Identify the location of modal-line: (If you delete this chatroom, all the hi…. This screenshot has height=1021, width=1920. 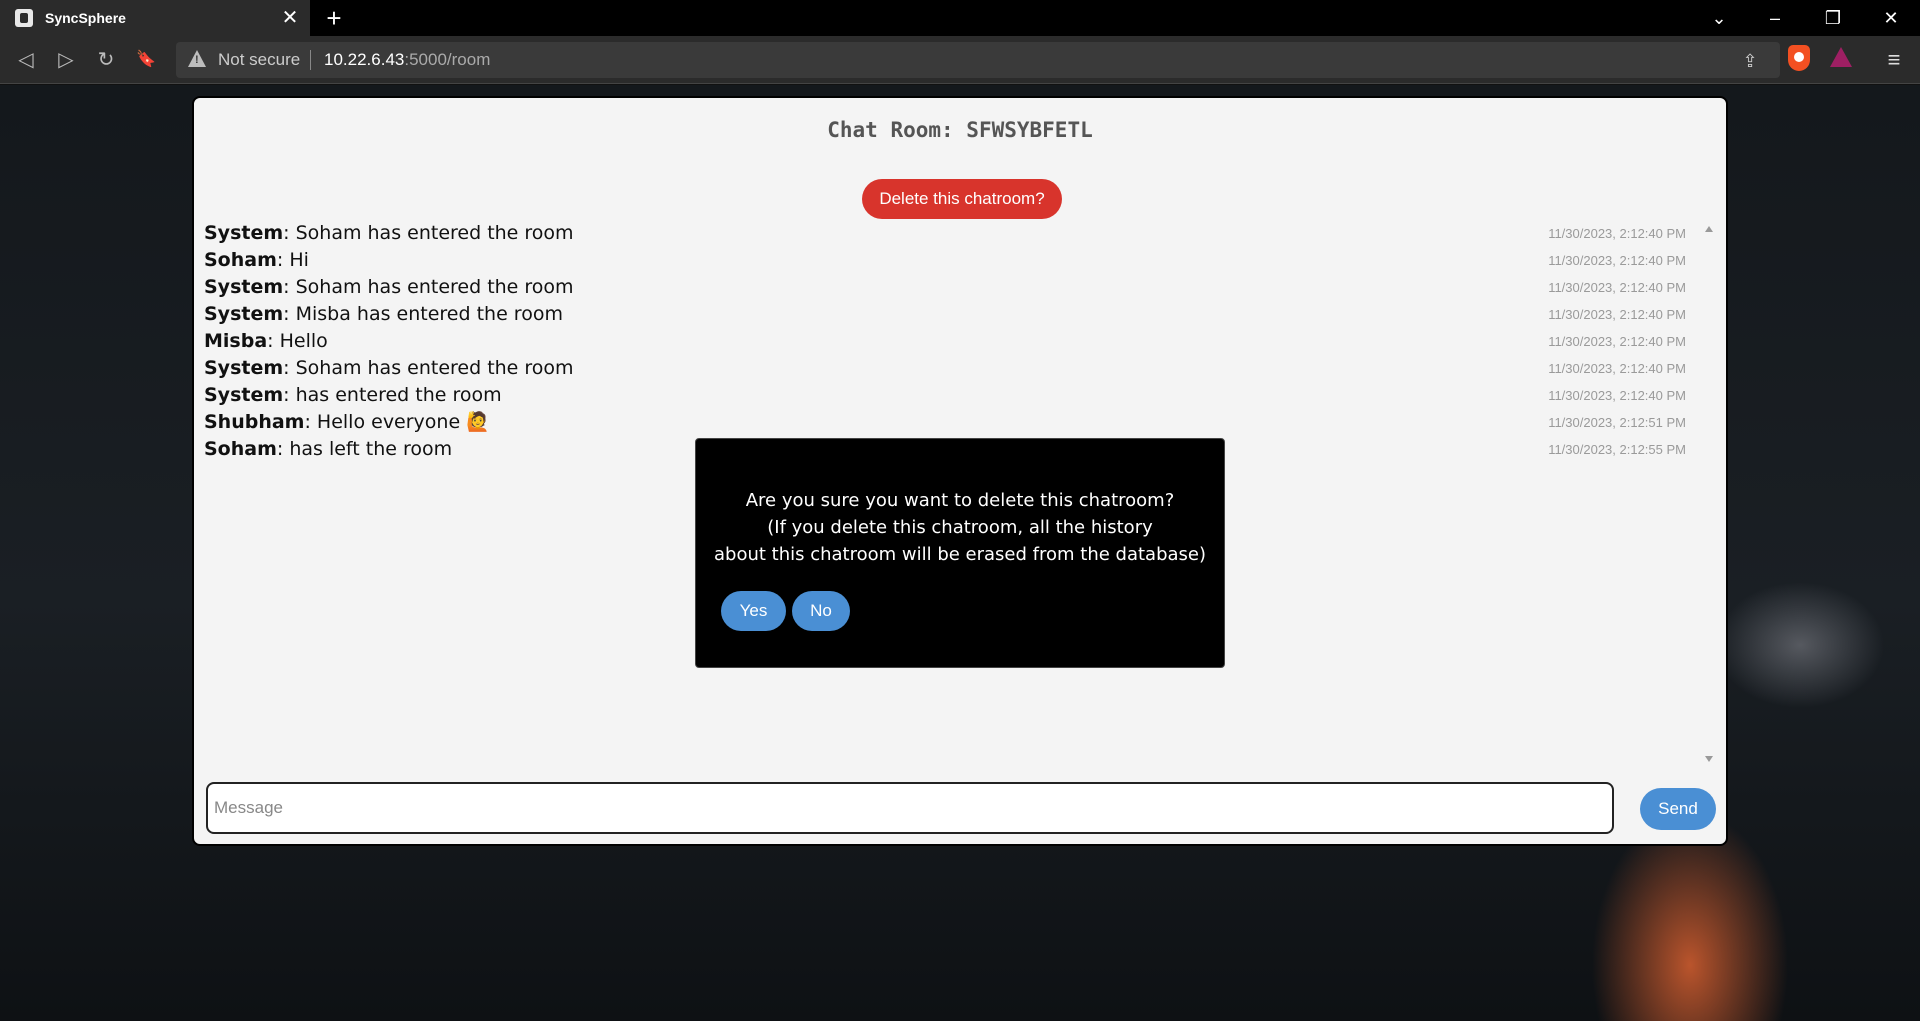
(960, 527).